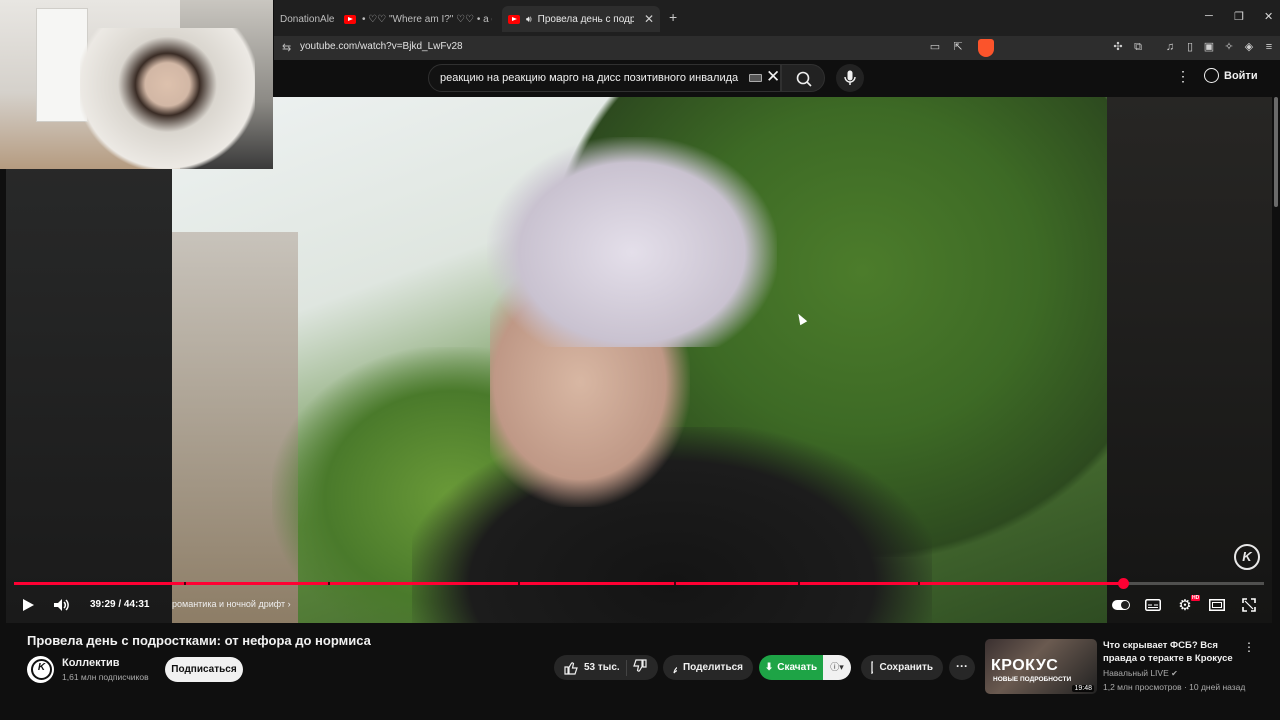 The height and width of the screenshot is (720, 1280). What do you see at coordinates (1269, 47) in the screenshot?
I see `menu-icon: ≡` at bounding box center [1269, 47].